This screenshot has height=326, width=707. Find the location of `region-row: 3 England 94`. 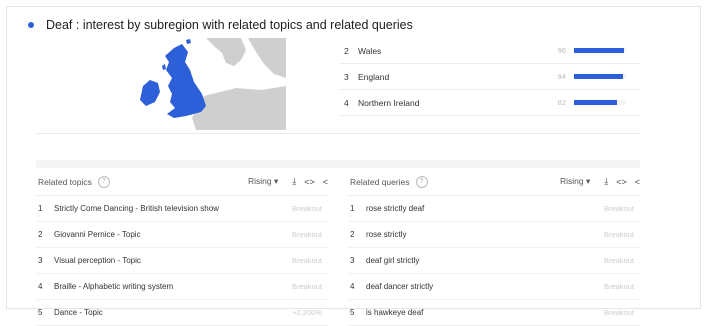

region-row: 3 England 94 is located at coordinates (490, 77).